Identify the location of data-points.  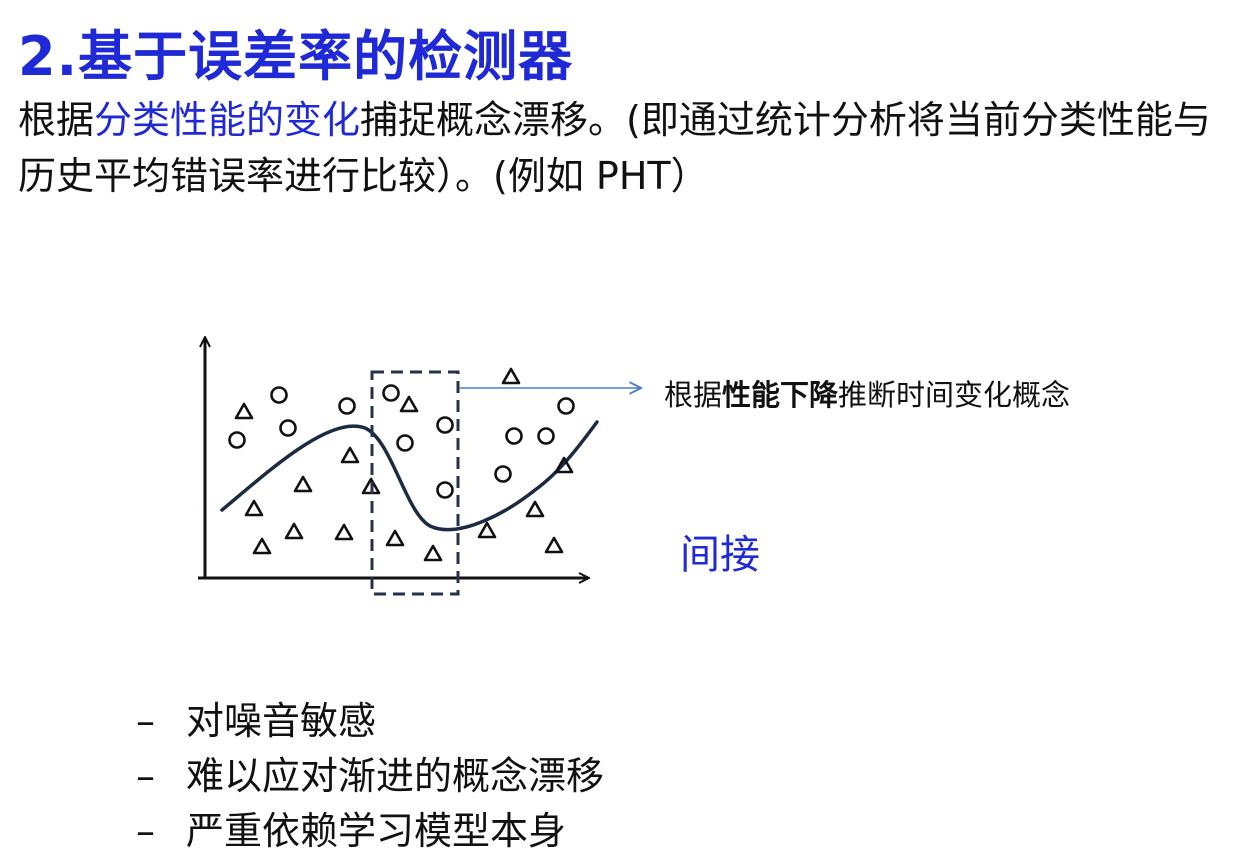
(401, 464).